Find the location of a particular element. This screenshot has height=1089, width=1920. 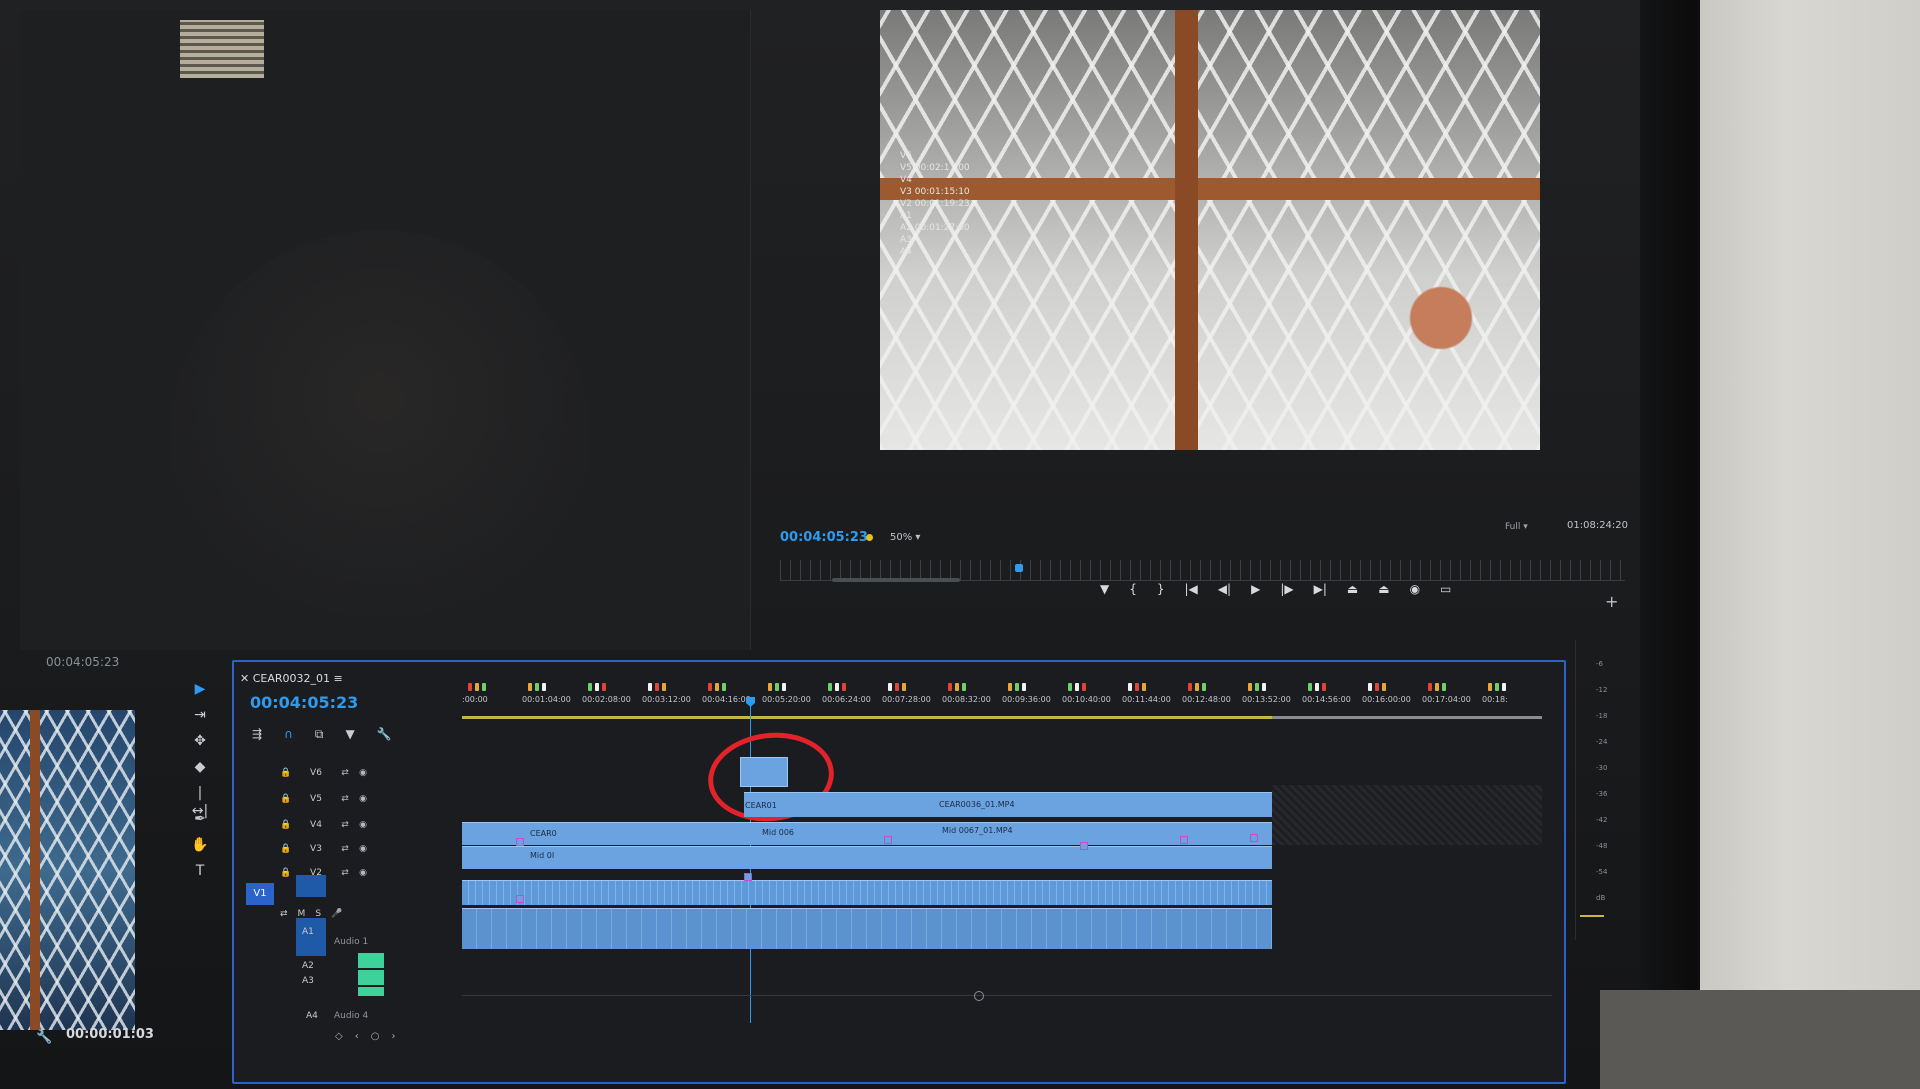

zoom-icon: ◇ is located at coordinates (345, 1036).